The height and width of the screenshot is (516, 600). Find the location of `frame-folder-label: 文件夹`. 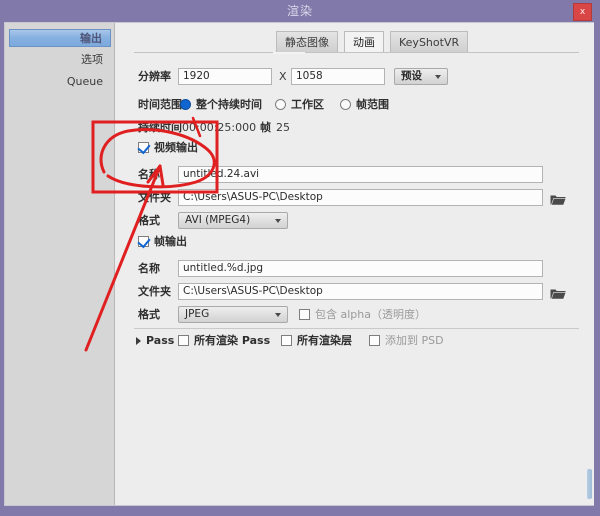

frame-folder-label: 文件夹 is located at coordinates (154, 291).